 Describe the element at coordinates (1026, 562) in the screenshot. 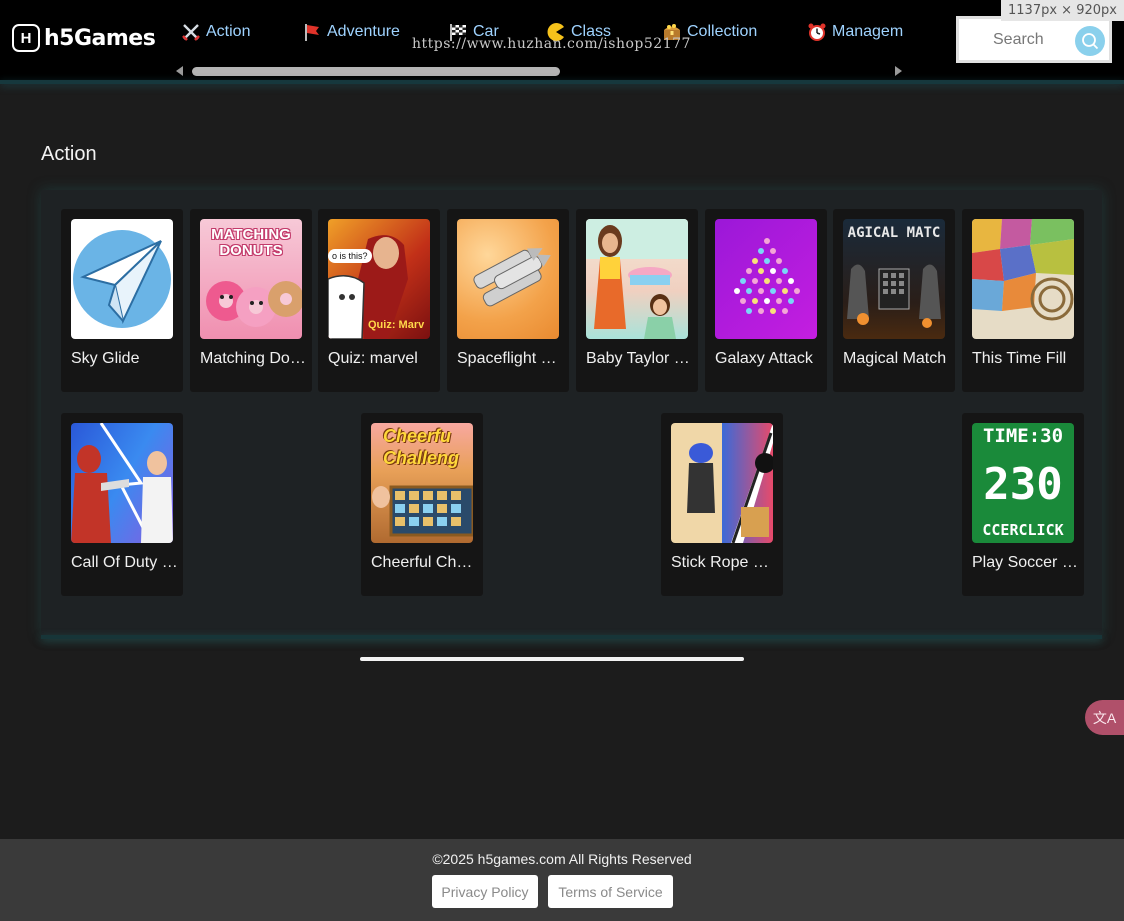

I see `game-title: Play Soccer Click` at that location.